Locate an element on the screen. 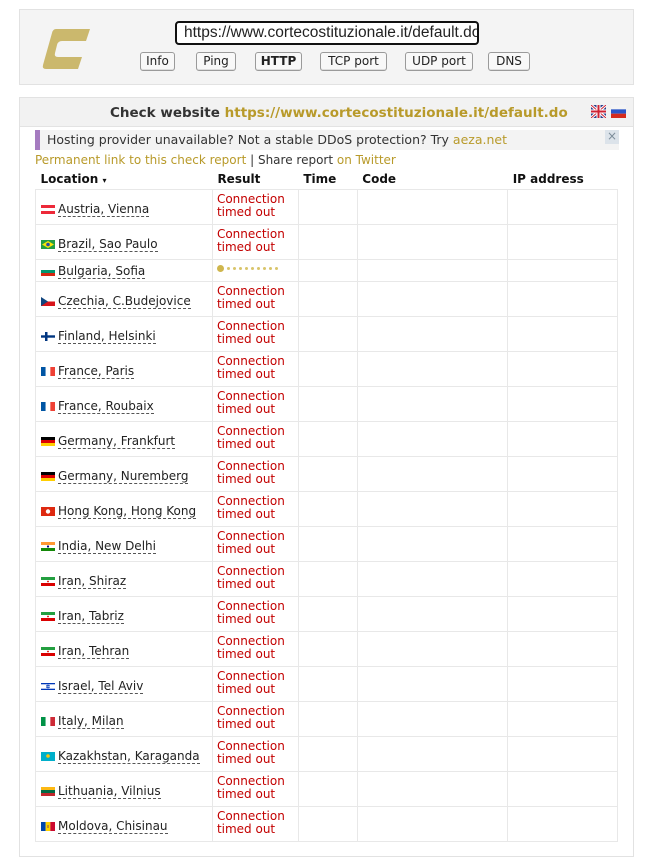 Image resolution: width=651 pixels, height=857 pixels. location-link: France, Paris is located at coordinates (96, 371).